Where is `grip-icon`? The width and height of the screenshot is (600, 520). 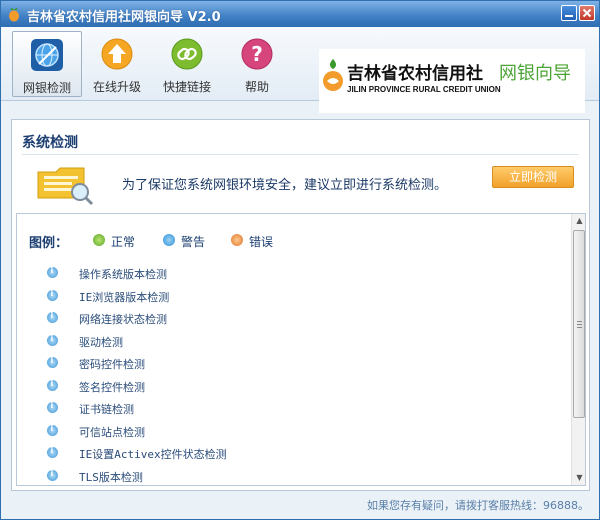 grip-icon is located at coordinates (579, 324).